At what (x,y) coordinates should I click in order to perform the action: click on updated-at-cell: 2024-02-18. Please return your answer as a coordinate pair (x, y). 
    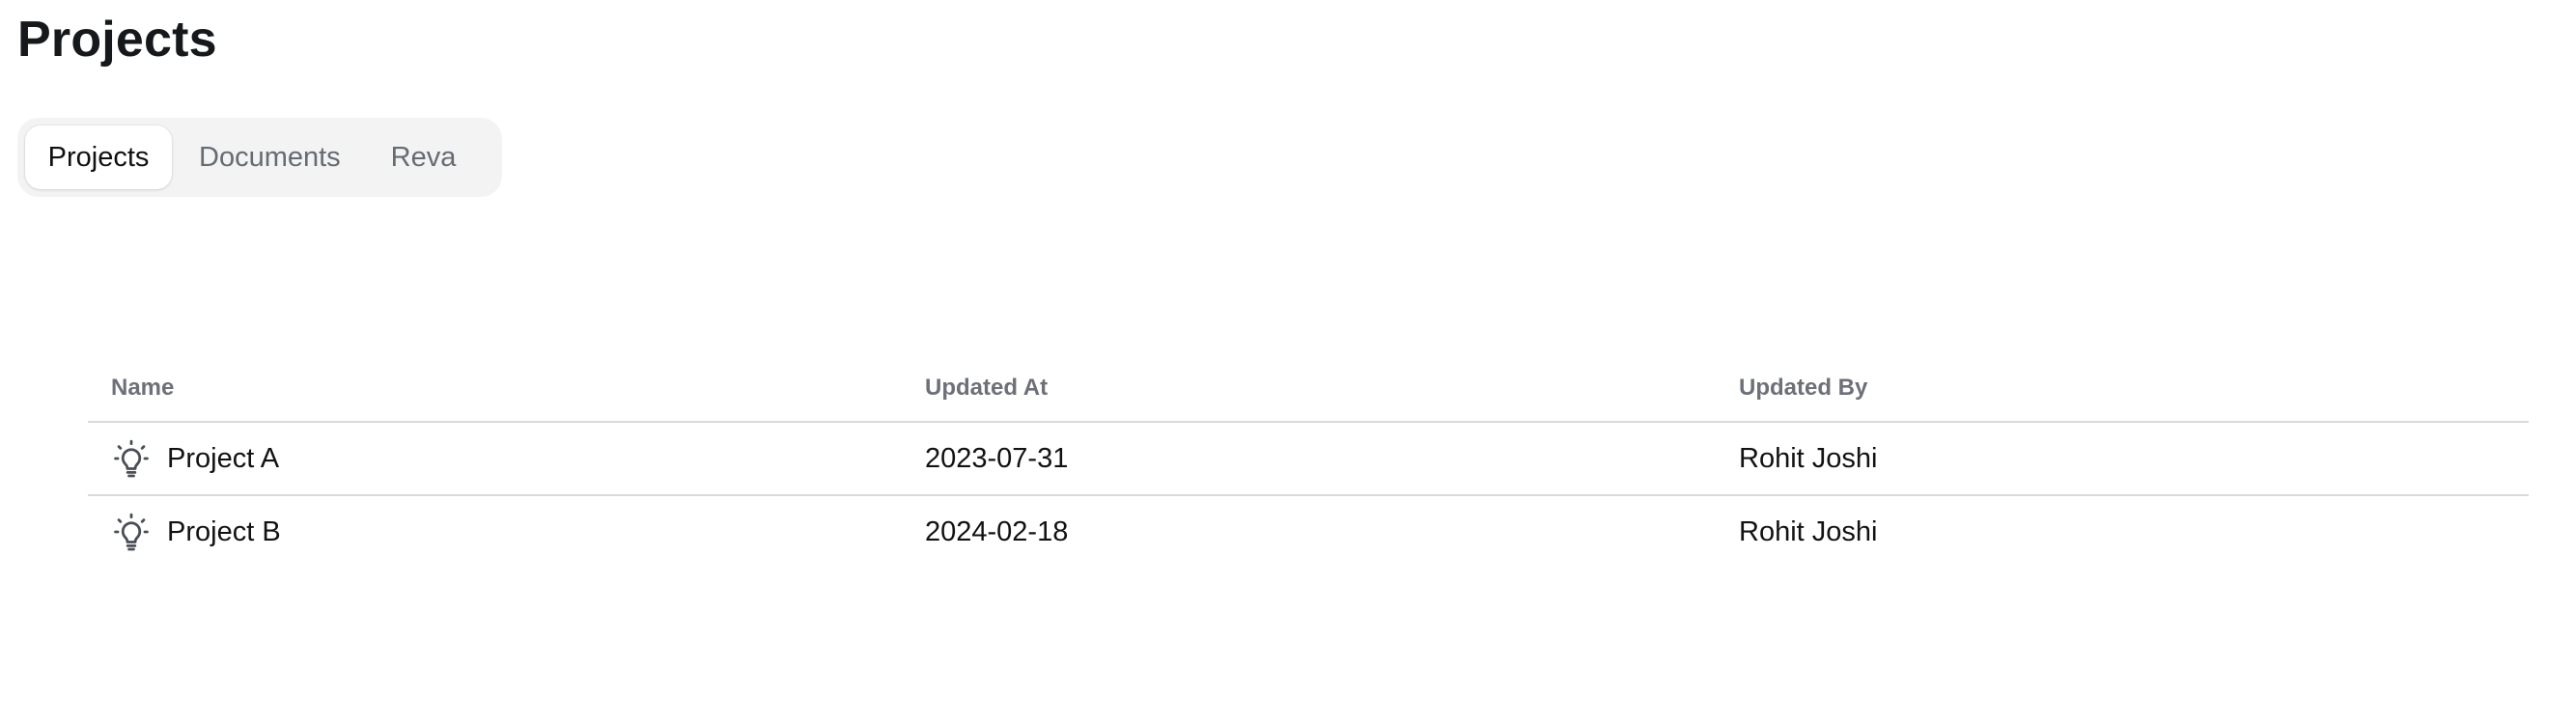
    Looking at the image, I should click on (997, 531).